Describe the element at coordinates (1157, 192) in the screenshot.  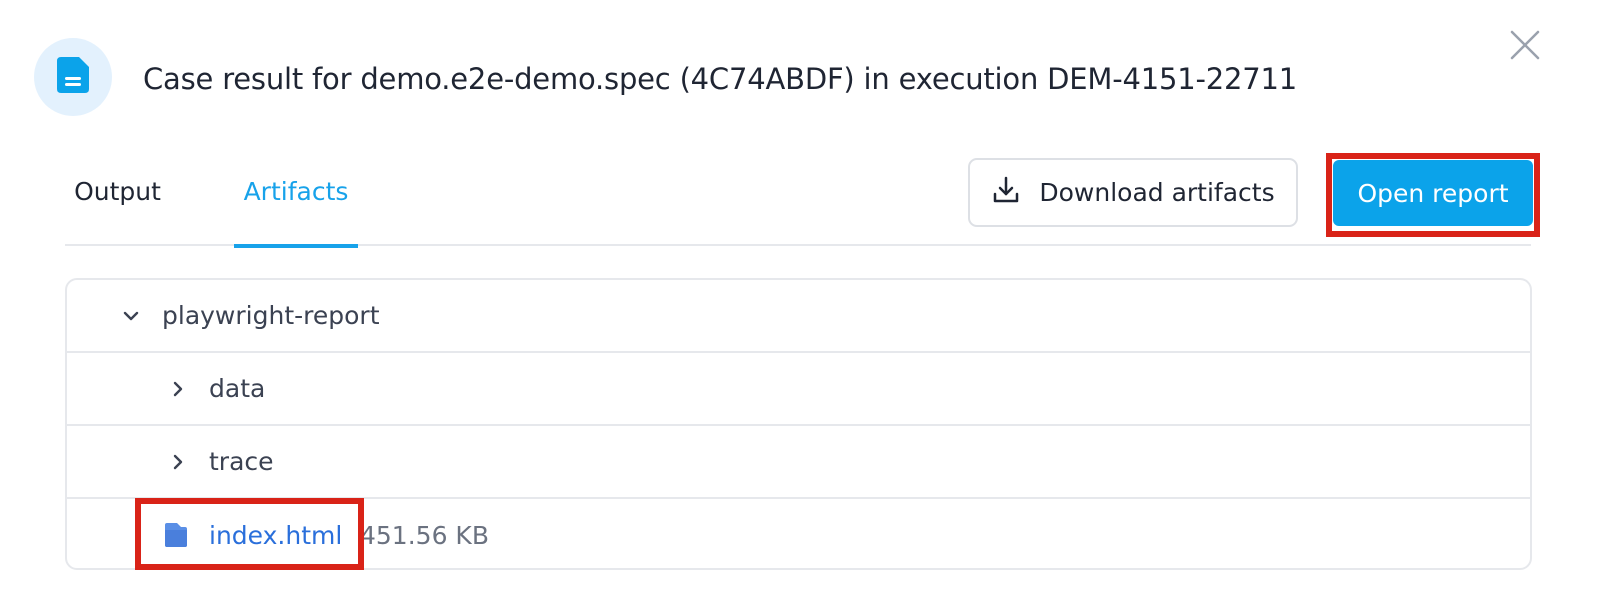
I see `download-artifacts-label: Download artifacts` at that location.